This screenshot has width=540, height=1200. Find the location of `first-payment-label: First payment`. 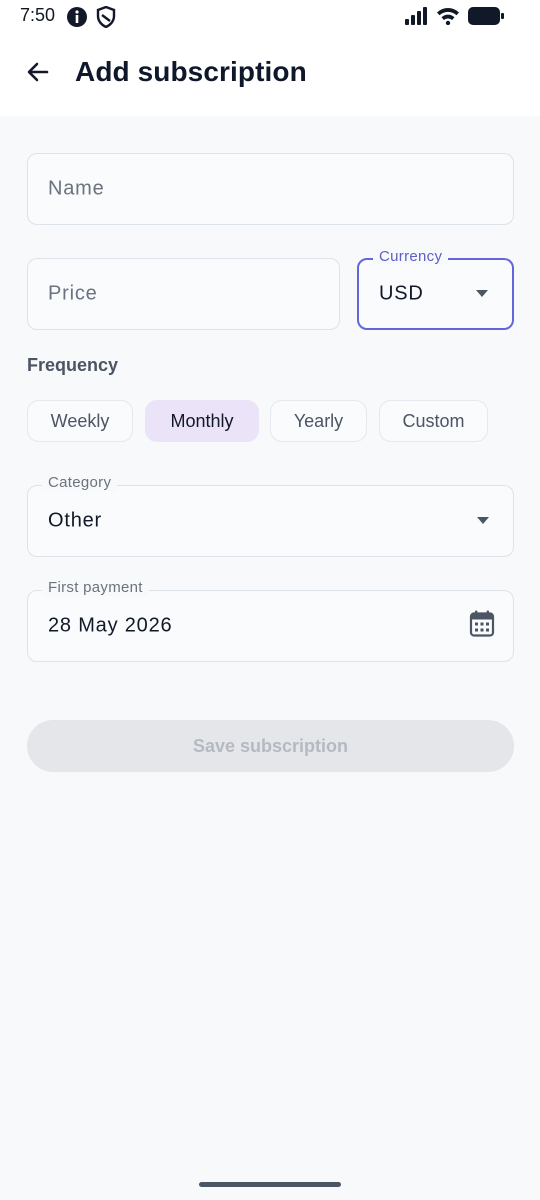

first-payment-label: First payment is located at coordinates (95, 587).